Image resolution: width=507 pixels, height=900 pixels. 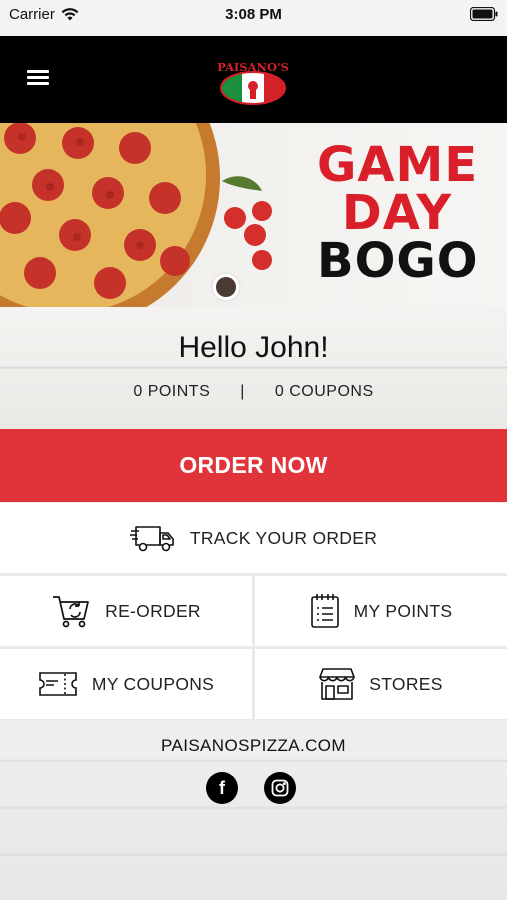 I want to click on my-coupons-button: MY COUPONS, so click(x=126, y=684).